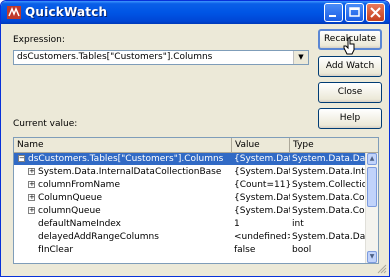 The height and width of the screenshot is (277, 390). Describe the element at coordinates (334, 145) in the screenshot. I see `column-header-type: Type` at that location.